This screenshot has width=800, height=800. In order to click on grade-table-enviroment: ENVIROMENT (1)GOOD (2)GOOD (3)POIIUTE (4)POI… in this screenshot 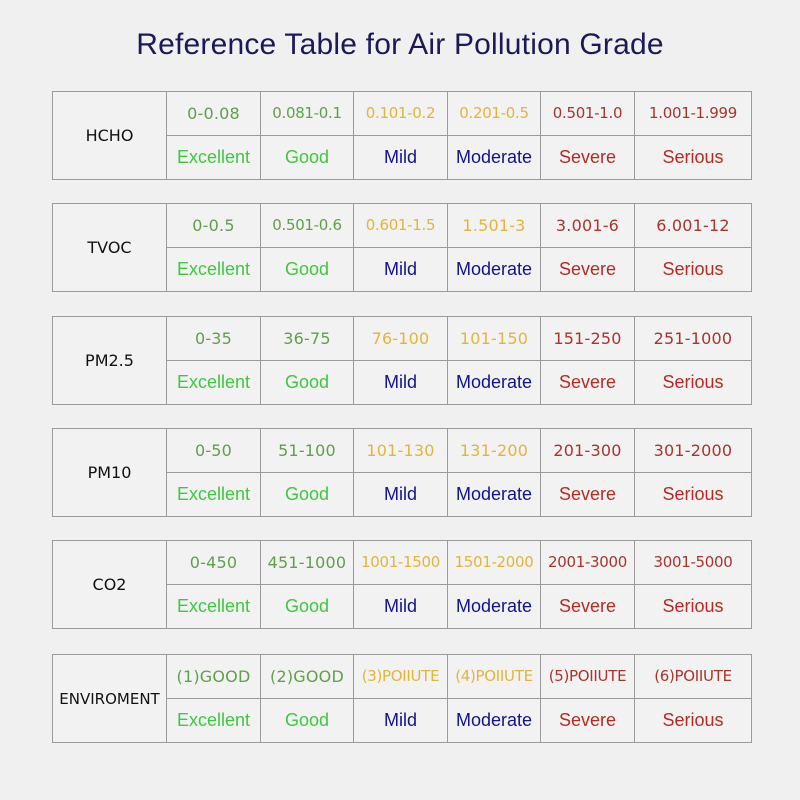, I will do `click(402, 698)`.